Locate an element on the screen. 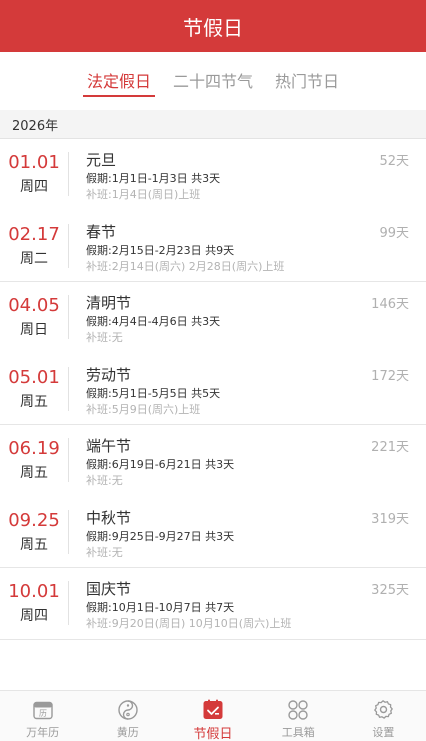 The image size is (426, 741). makeup-workday: 补班:1月4日(周日)上班 is located at coordinates (143, 194).